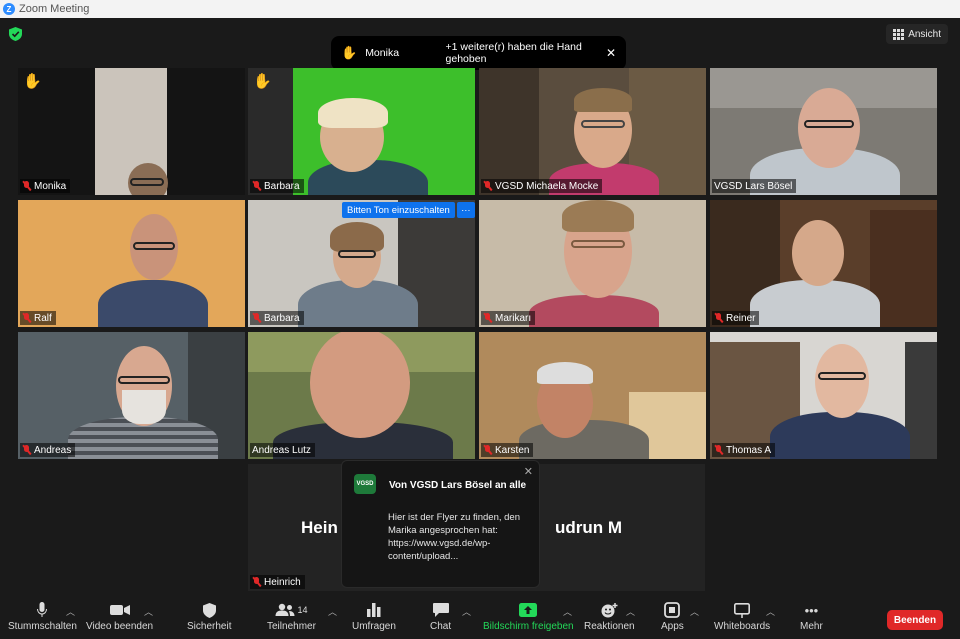 The height and width of the screenshot is (639, 960). Describe the element at coordinates (513, 53) in the screenshot. I see `raised-hand-text: +1 weitere(r) haben die Hand gehoben` at that location.